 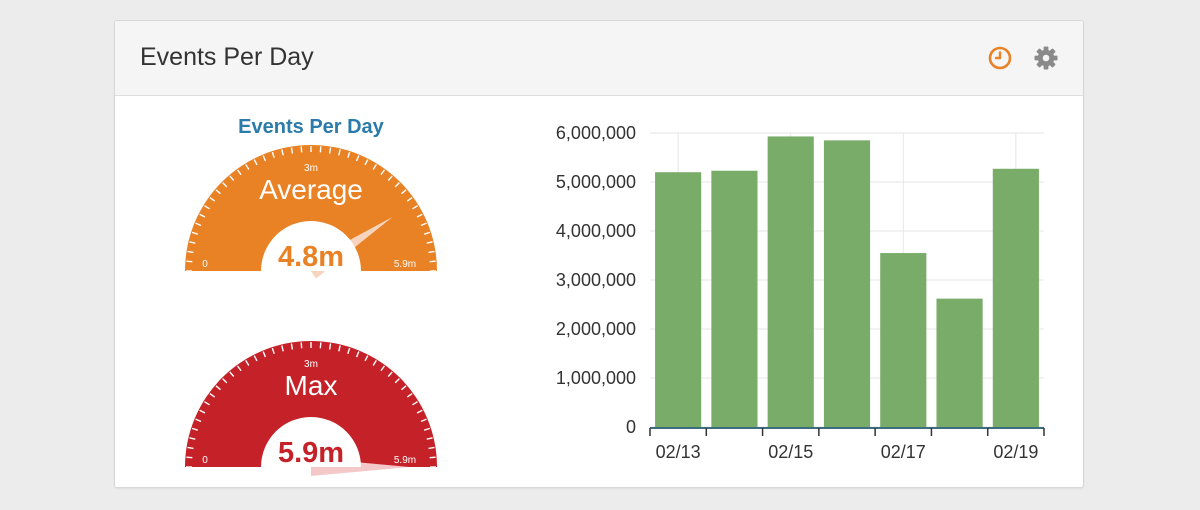 What do you see at coordinates (311, 212) in the screenshot?
I see `average-gauge: Average 3m 0 5.9m 4.8m` at bounding box center [311, 212].